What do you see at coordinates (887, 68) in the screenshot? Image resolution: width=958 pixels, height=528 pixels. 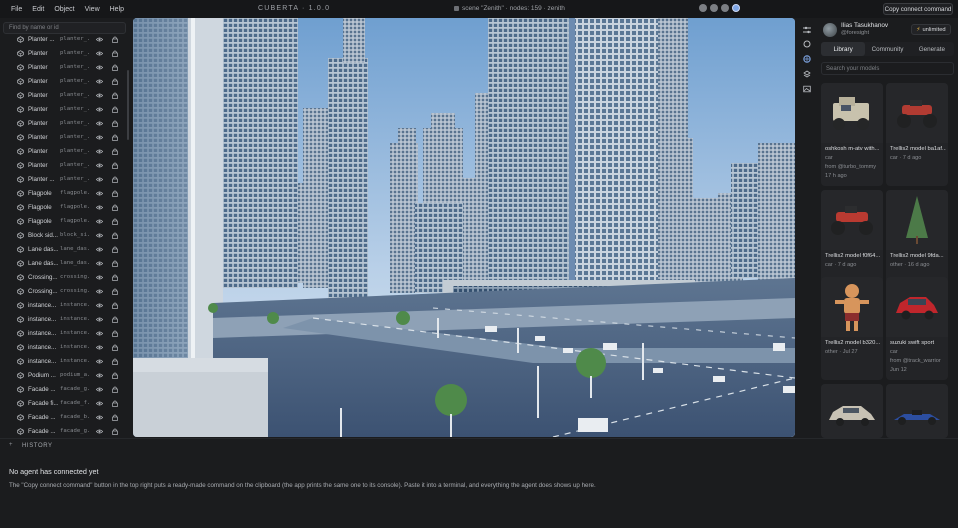 I see `model-search-input: Search your models` at bounding box center [887, 68].